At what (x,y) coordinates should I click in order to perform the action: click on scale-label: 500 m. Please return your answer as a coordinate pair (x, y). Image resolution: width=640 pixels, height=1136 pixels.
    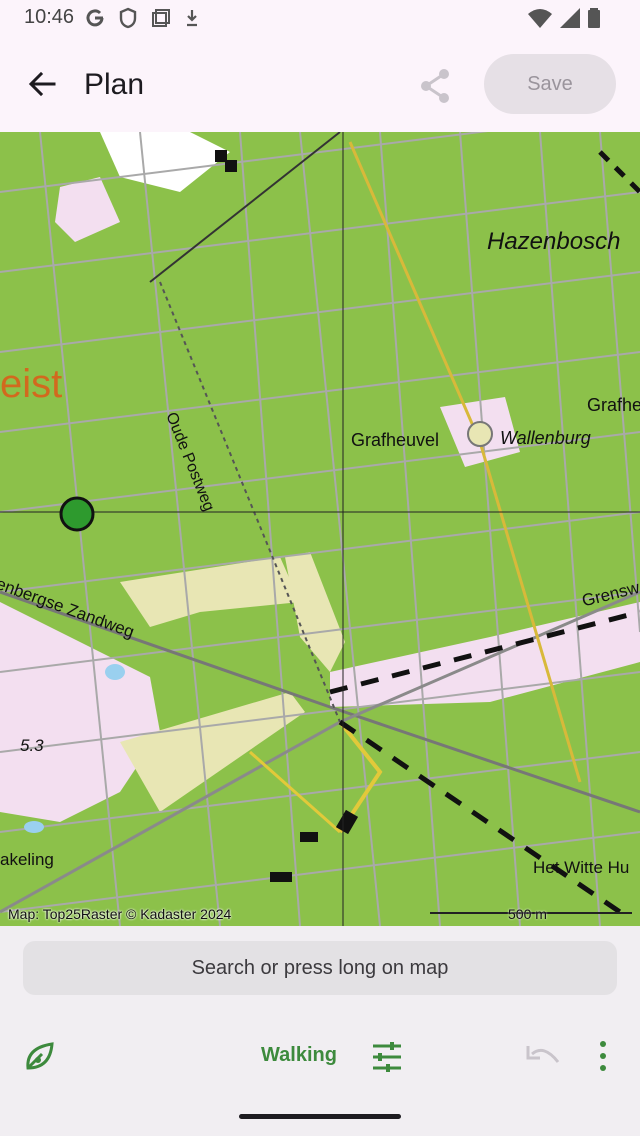
    Looking at the image, I should click on (527, 914).